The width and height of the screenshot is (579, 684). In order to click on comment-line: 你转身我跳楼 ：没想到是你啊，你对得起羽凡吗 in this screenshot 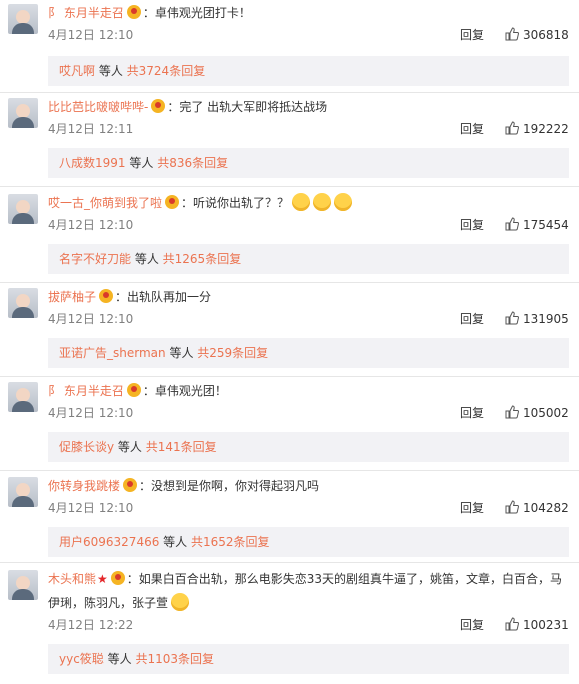, I will do `click(308, 486)`.